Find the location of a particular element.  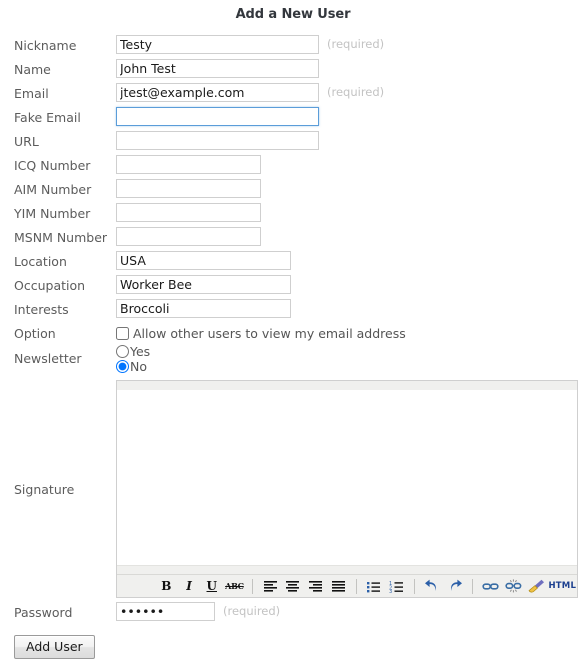

newsletter-option-yes: Yes is located at coordinates (133, 351).